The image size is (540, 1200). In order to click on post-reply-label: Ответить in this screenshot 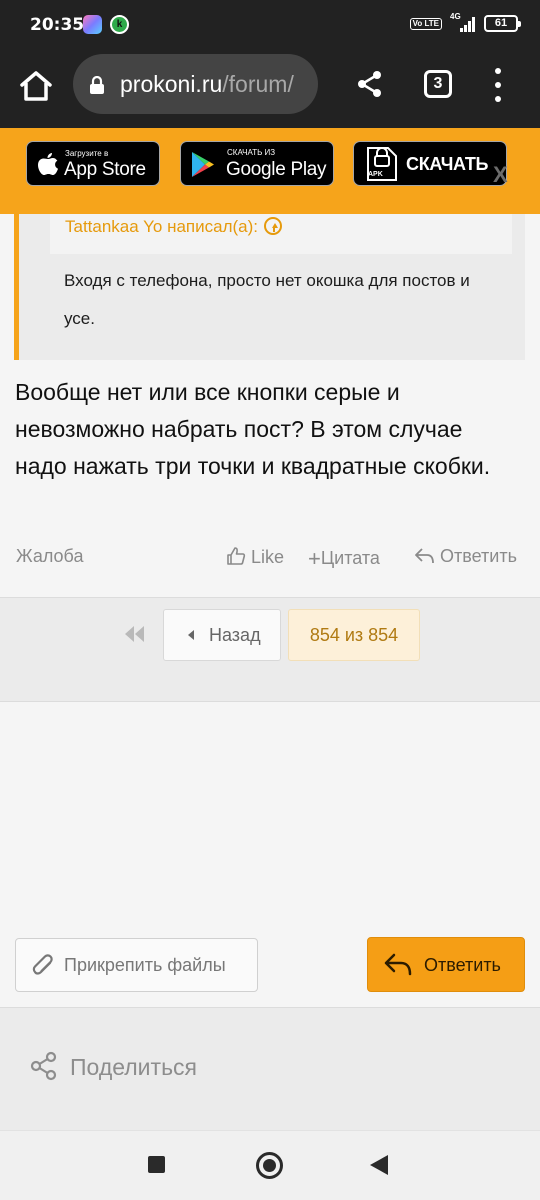, I will do `click(462, 965)`.